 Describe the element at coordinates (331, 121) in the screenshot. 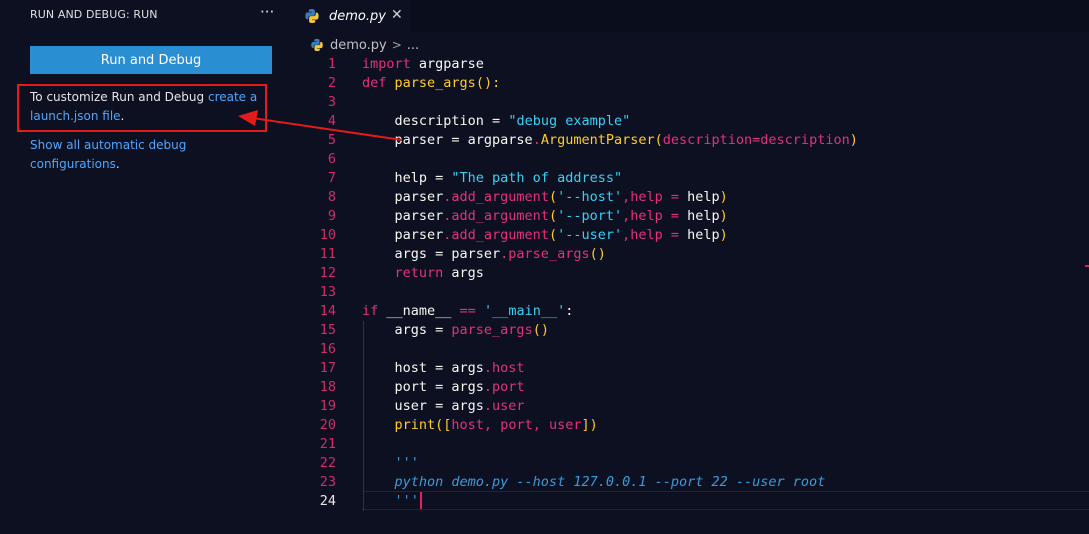

I see `line-number: 4` at that location.